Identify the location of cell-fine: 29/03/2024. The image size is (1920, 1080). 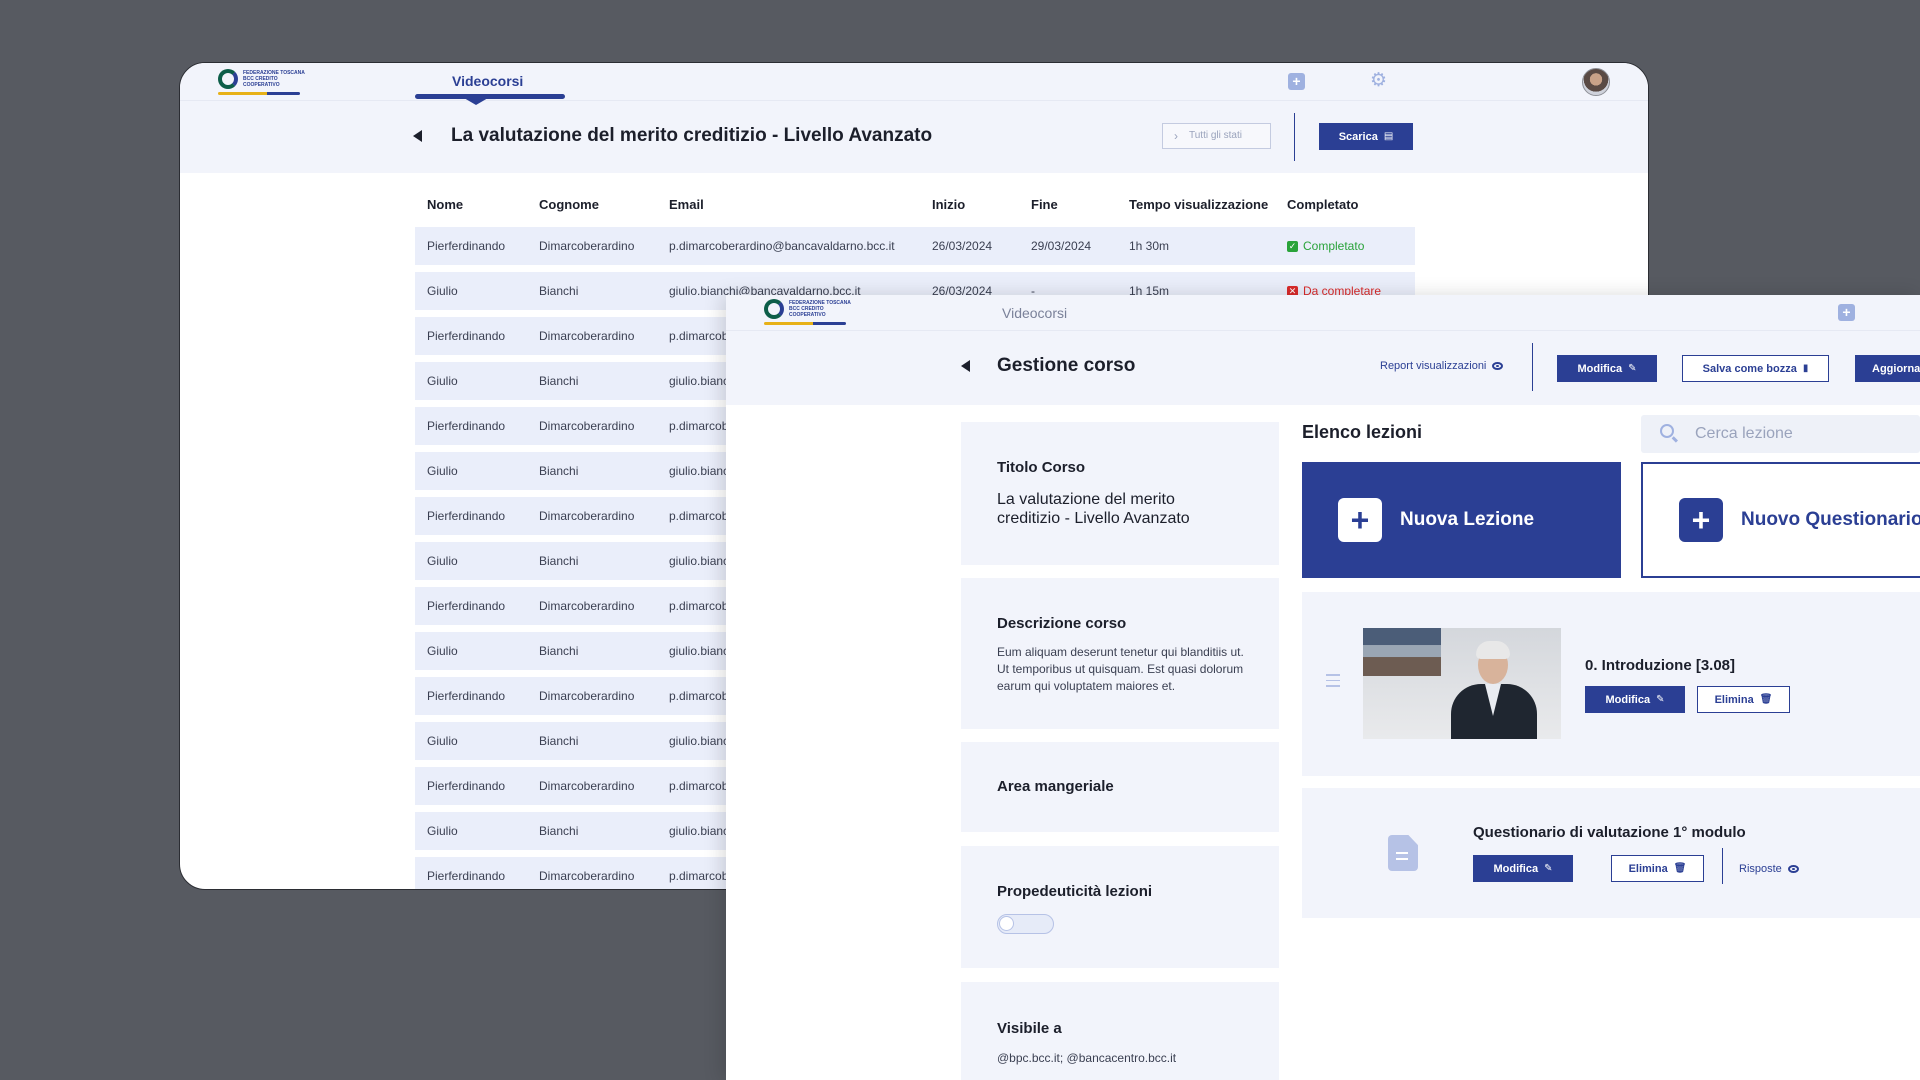
(1061, 246).